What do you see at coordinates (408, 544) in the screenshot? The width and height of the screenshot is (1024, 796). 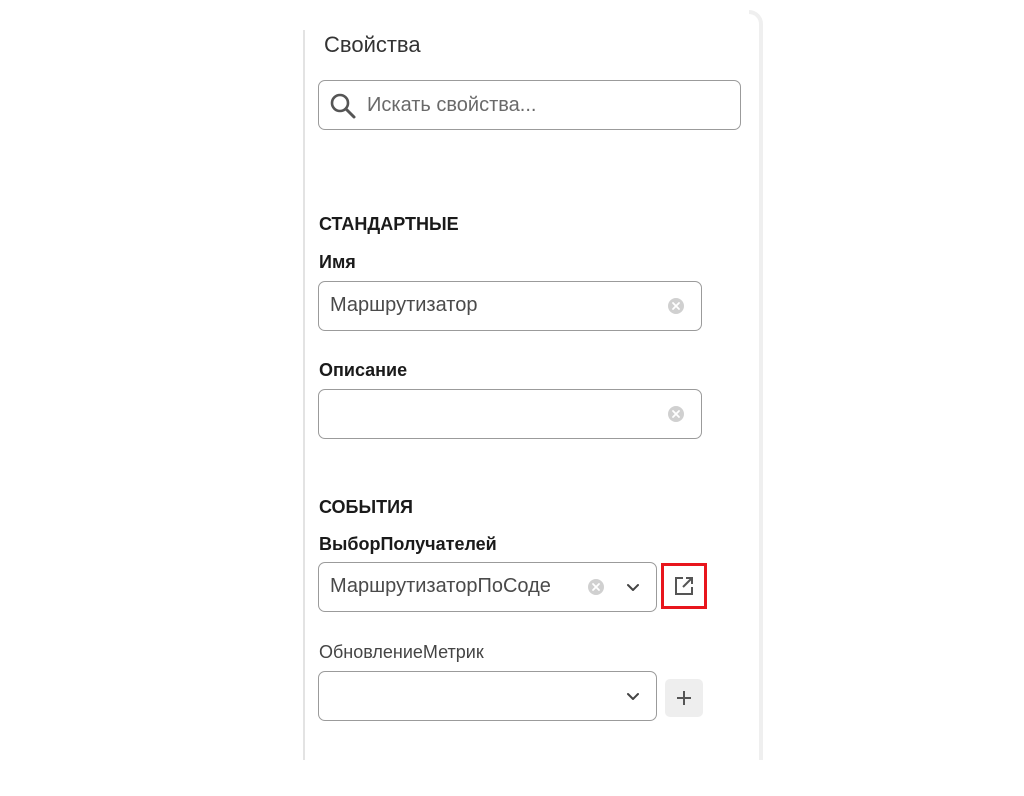 I see `recipient-selection-label: ВыборПолучателей` at bounding box center [408, 544].